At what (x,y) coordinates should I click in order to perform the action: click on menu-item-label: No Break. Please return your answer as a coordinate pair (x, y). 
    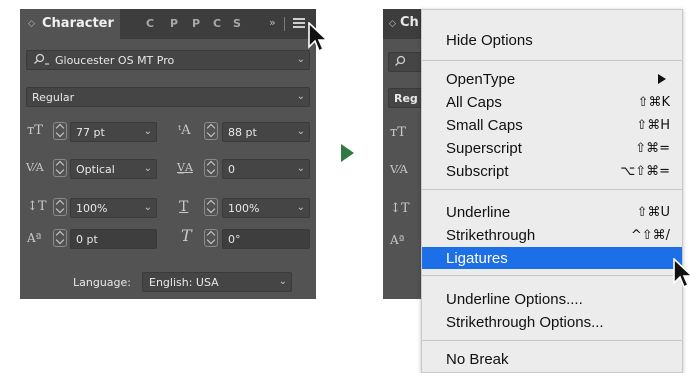
    Looking at the image, I should click on (477, 359).